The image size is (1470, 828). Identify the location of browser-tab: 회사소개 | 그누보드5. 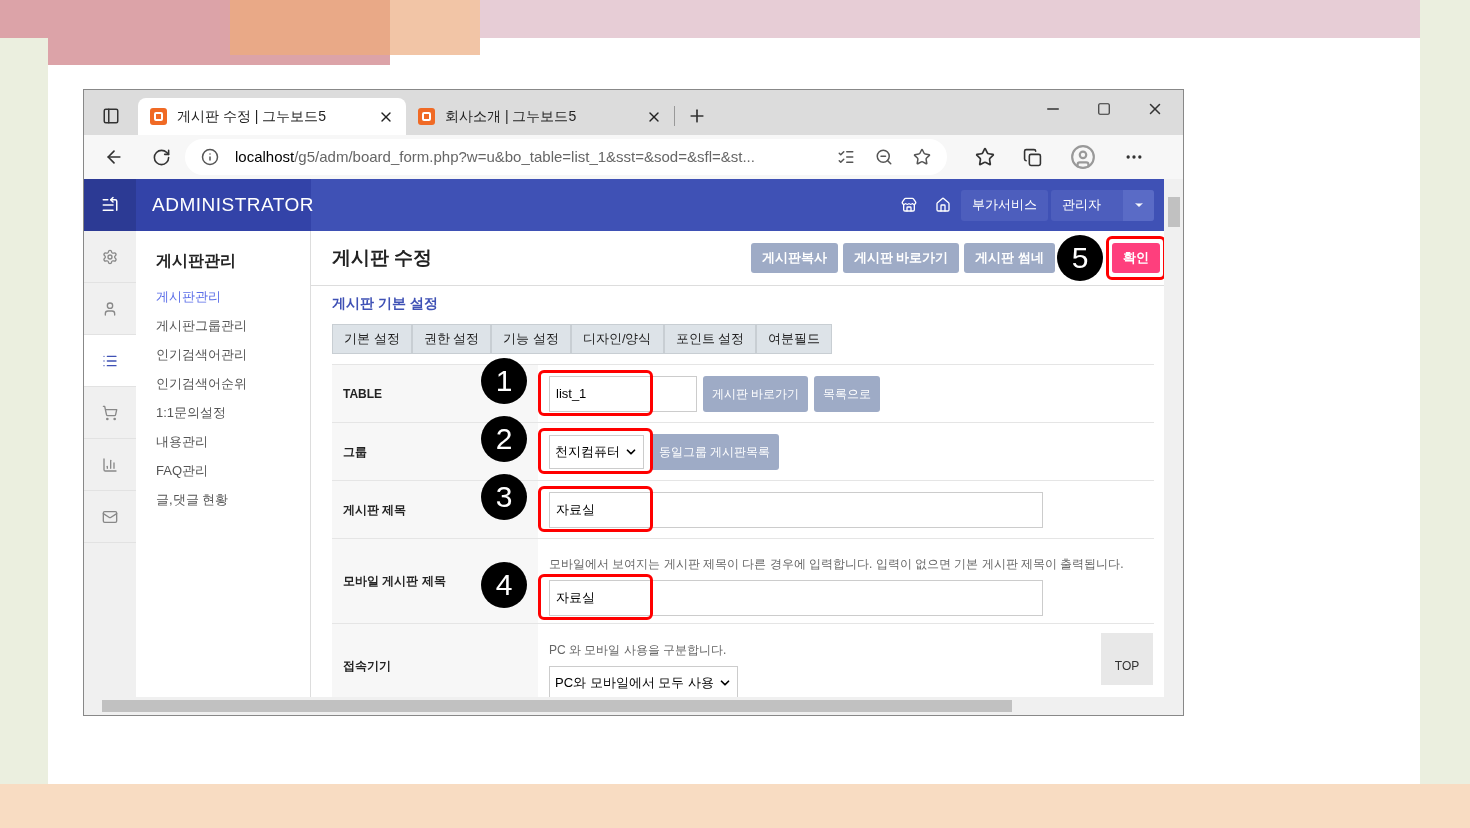
(540, 116).